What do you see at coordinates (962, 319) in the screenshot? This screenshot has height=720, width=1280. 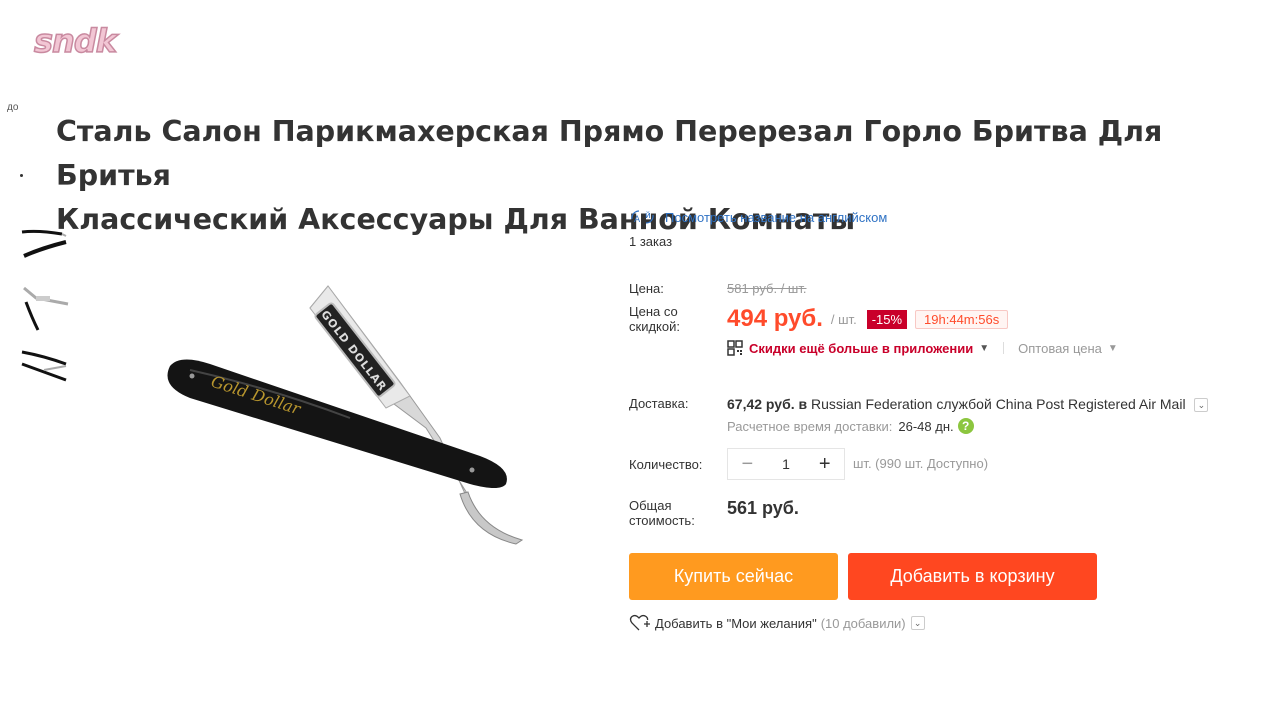 I see `countdown-timer: 19h:44m:56s` at bounding box center [962, 319].